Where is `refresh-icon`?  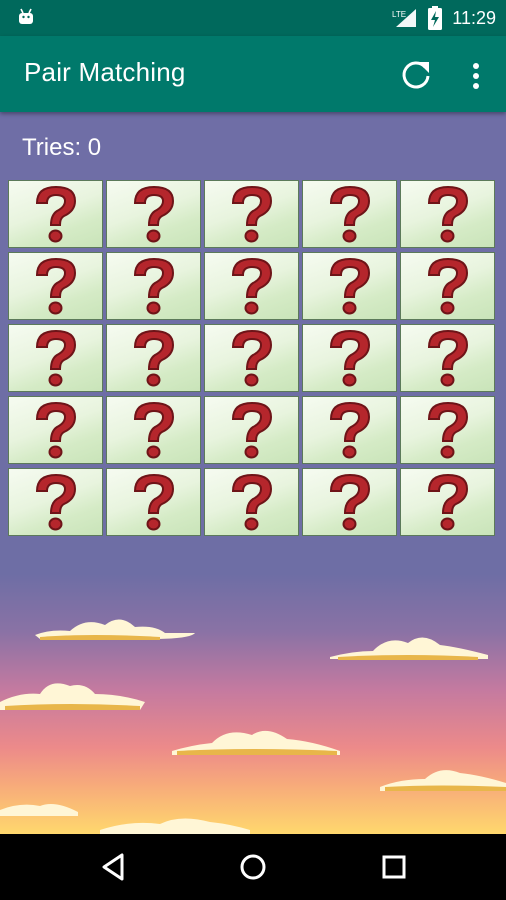 refresh-icon is located at coordinates (416, 76).